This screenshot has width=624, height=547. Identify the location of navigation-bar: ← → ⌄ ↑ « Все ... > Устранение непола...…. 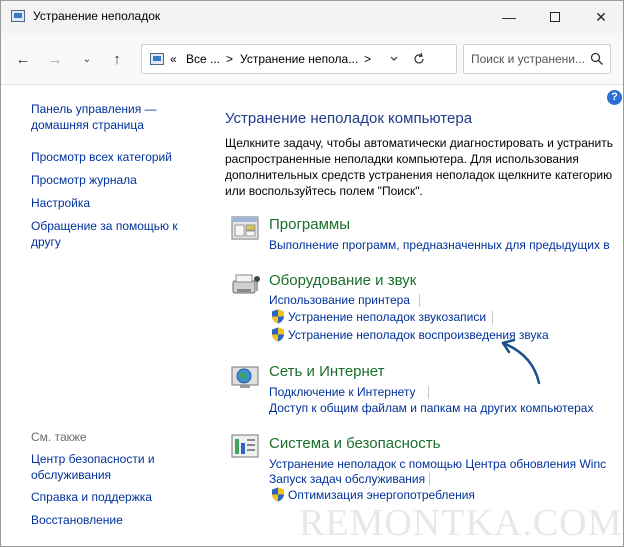
(312, 59).